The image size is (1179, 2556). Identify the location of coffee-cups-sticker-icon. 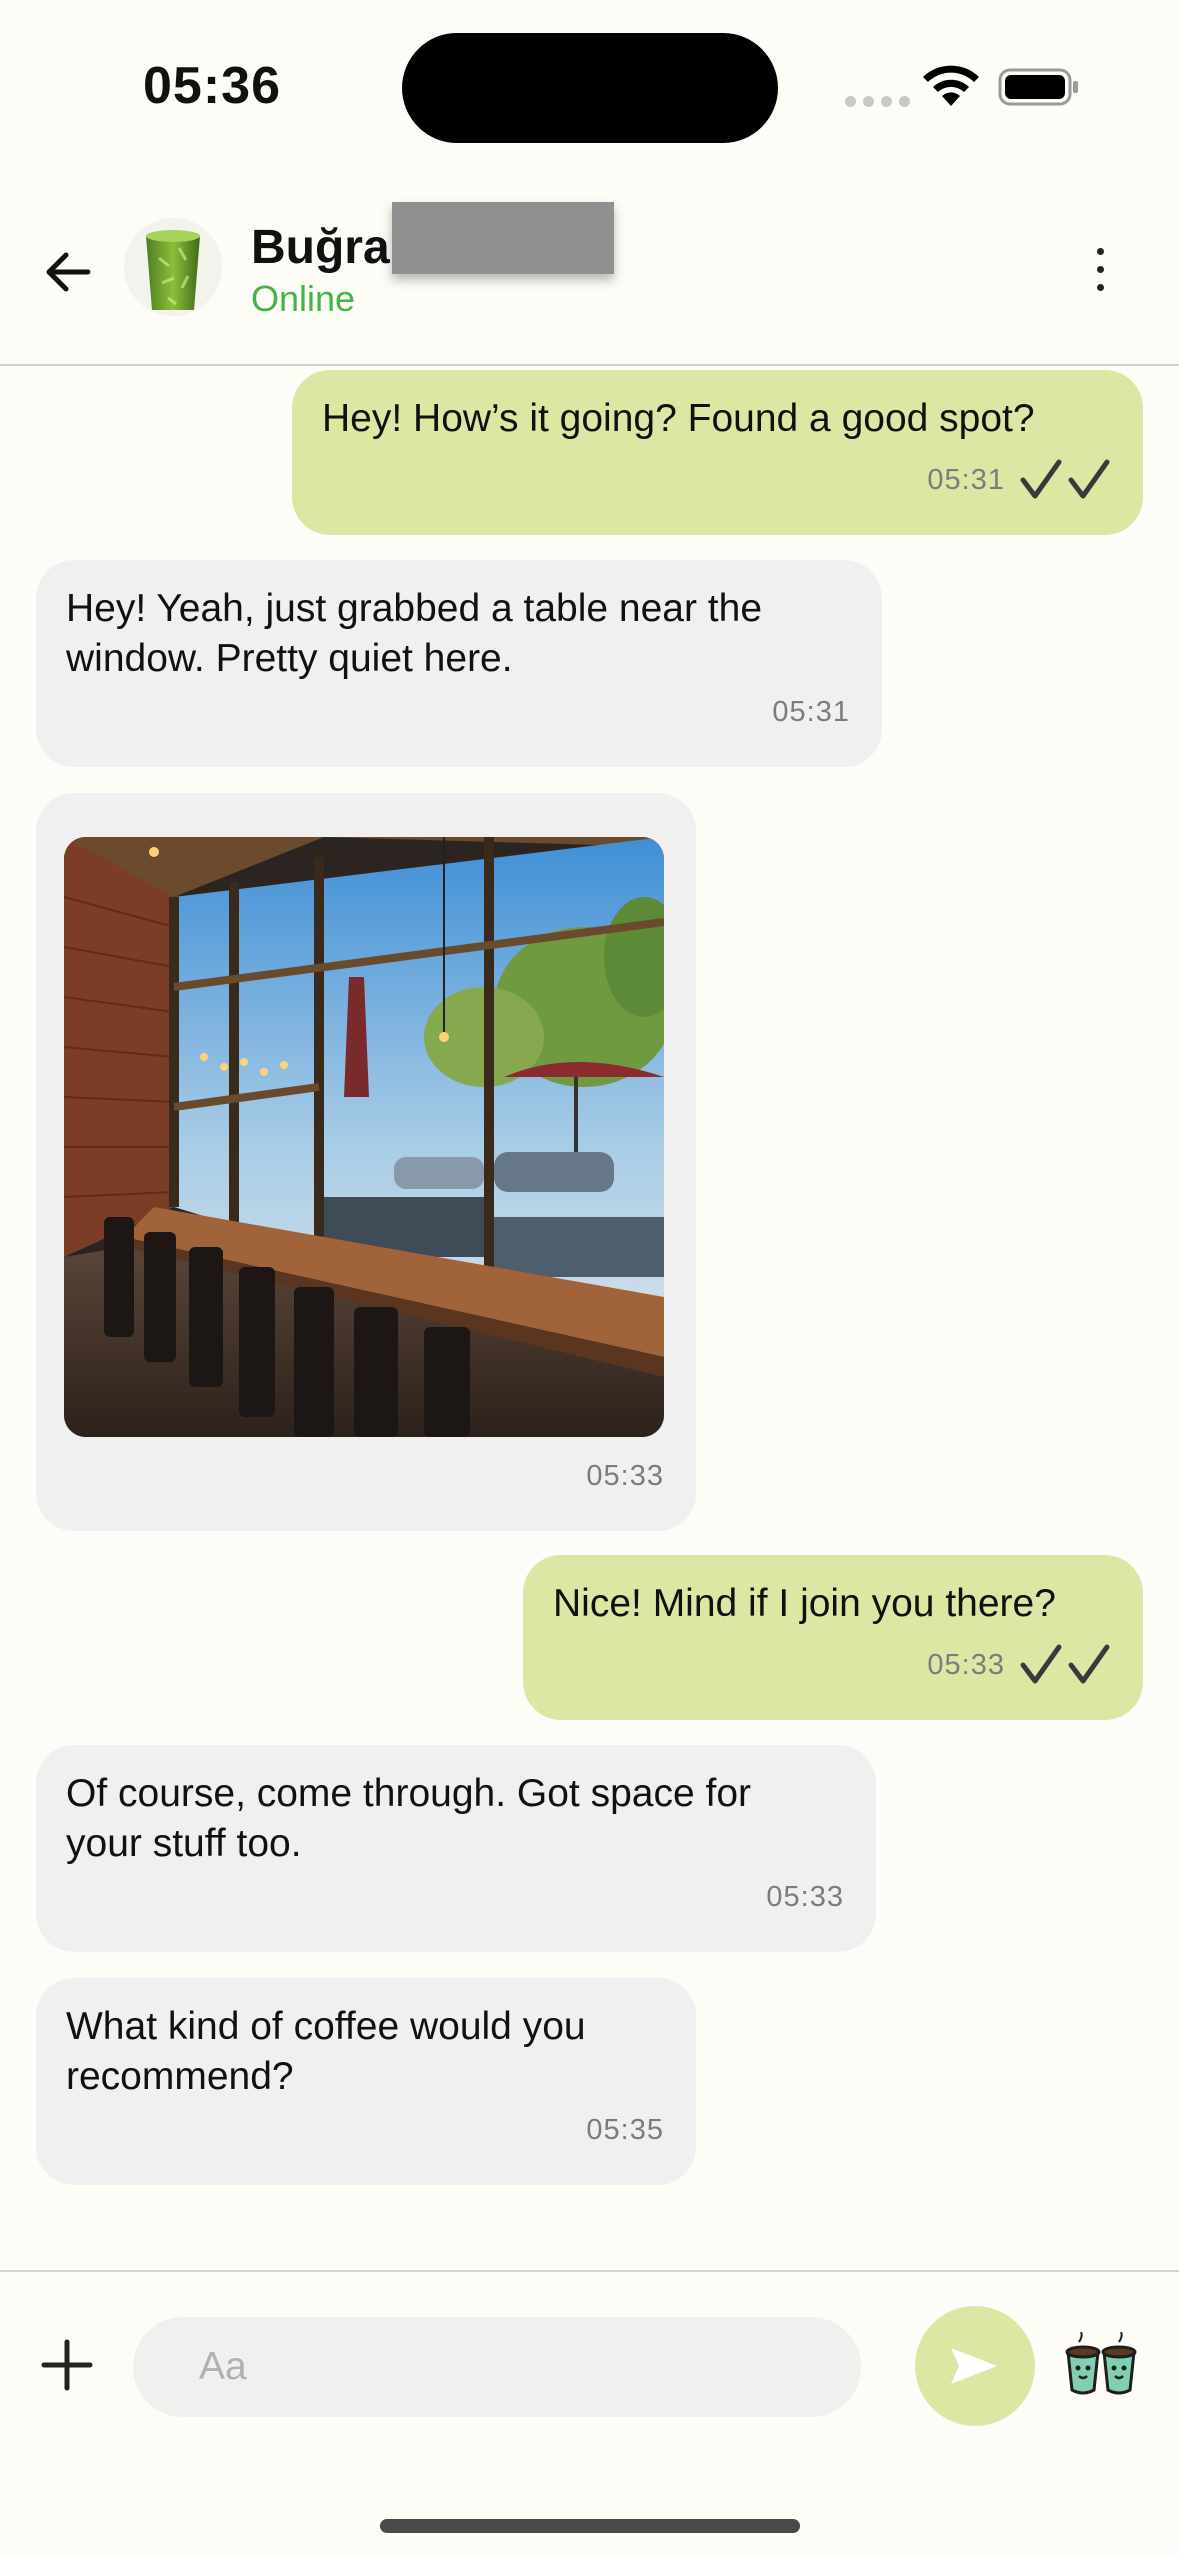
(1102, 2365).